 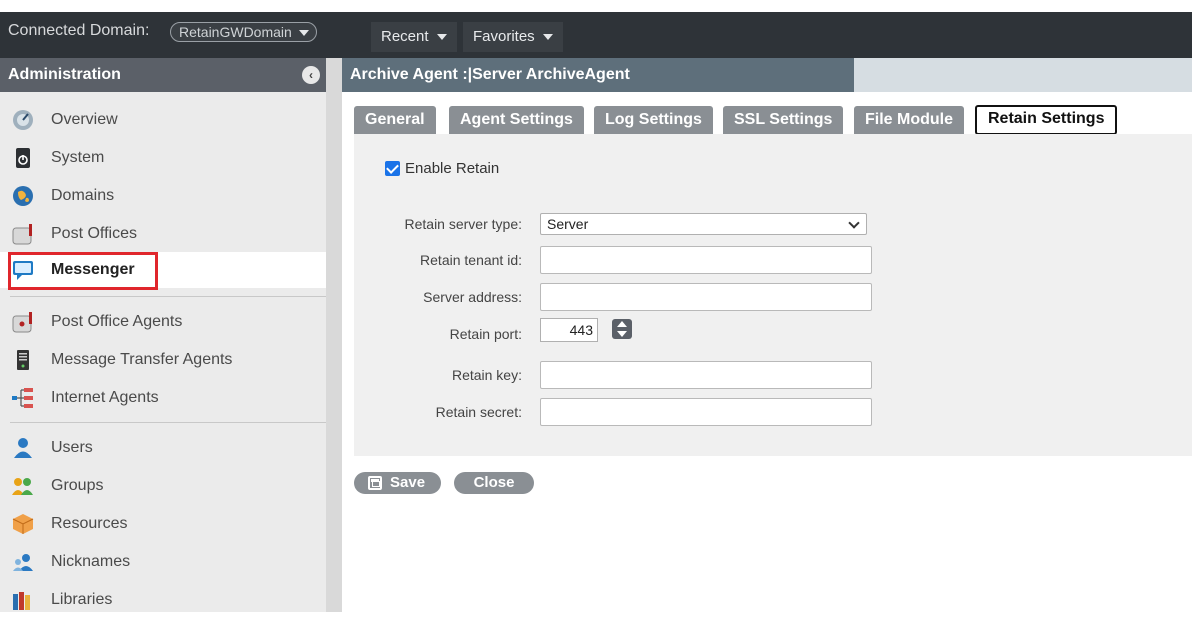 What do you see at coordinates (72, 447) in the screenshot?
I see `sidebar-item-label: Users` at bounding box center [72, 447].